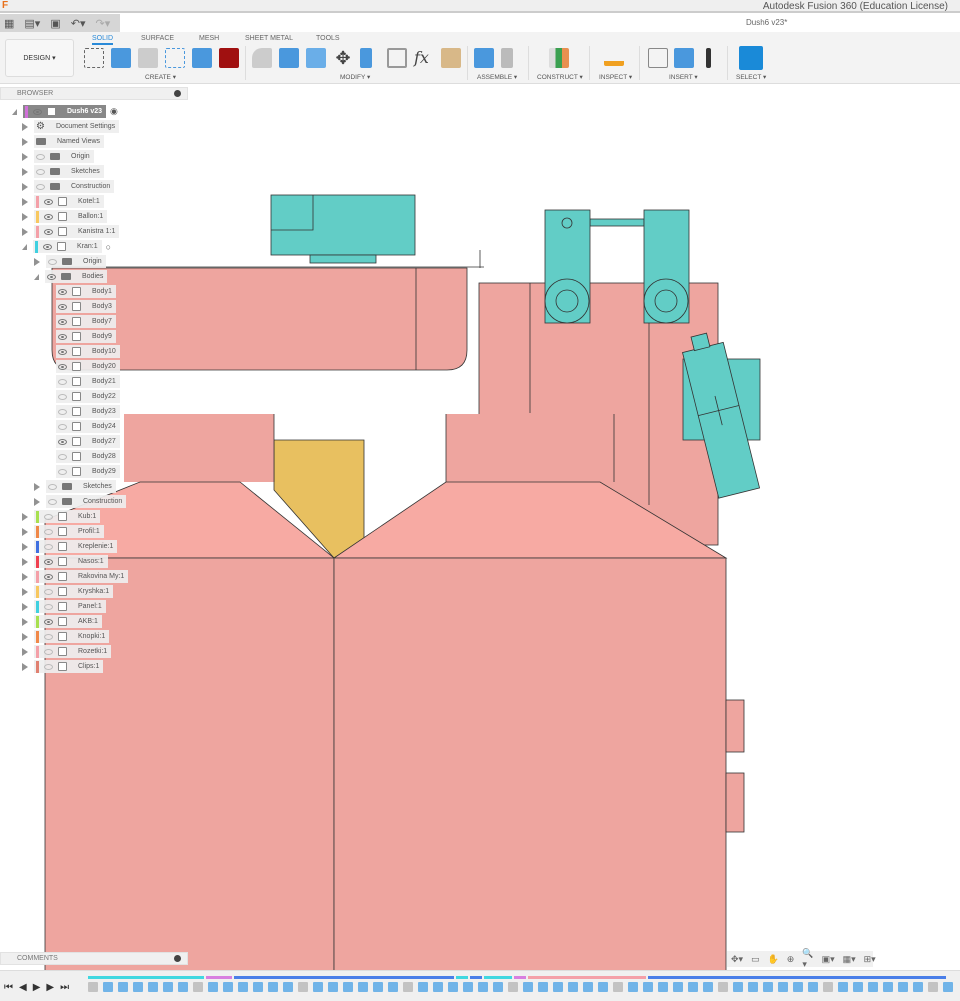 The height and width of the screenshot is (1001, 960). Describe the element at coordinates (88, 441) in the screenshot. I see `browser-item: Body27` at that location.